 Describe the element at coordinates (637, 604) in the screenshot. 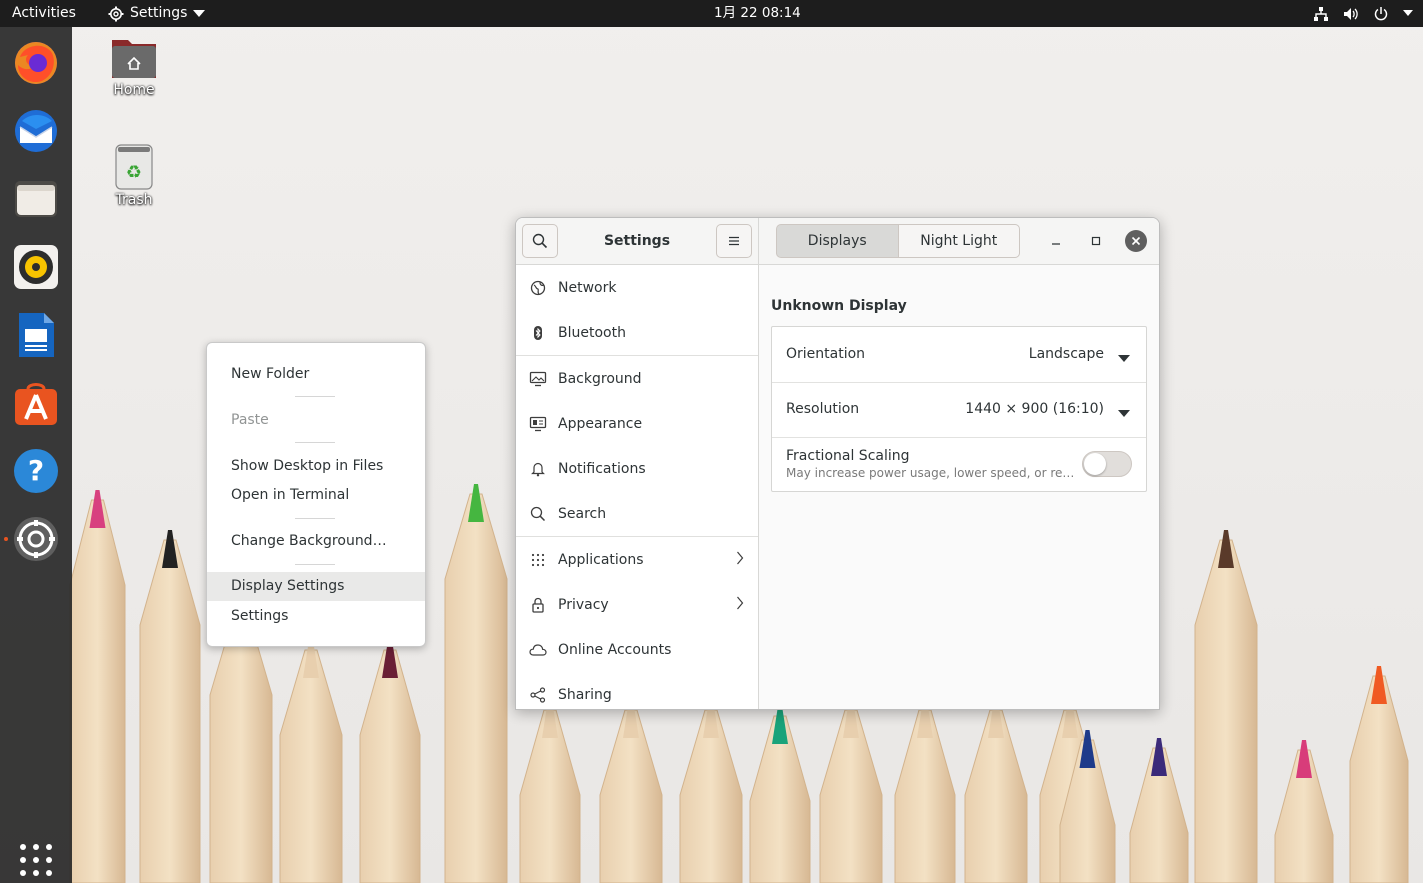

I see `sidebar-item-privacy: Privacy` at that location.